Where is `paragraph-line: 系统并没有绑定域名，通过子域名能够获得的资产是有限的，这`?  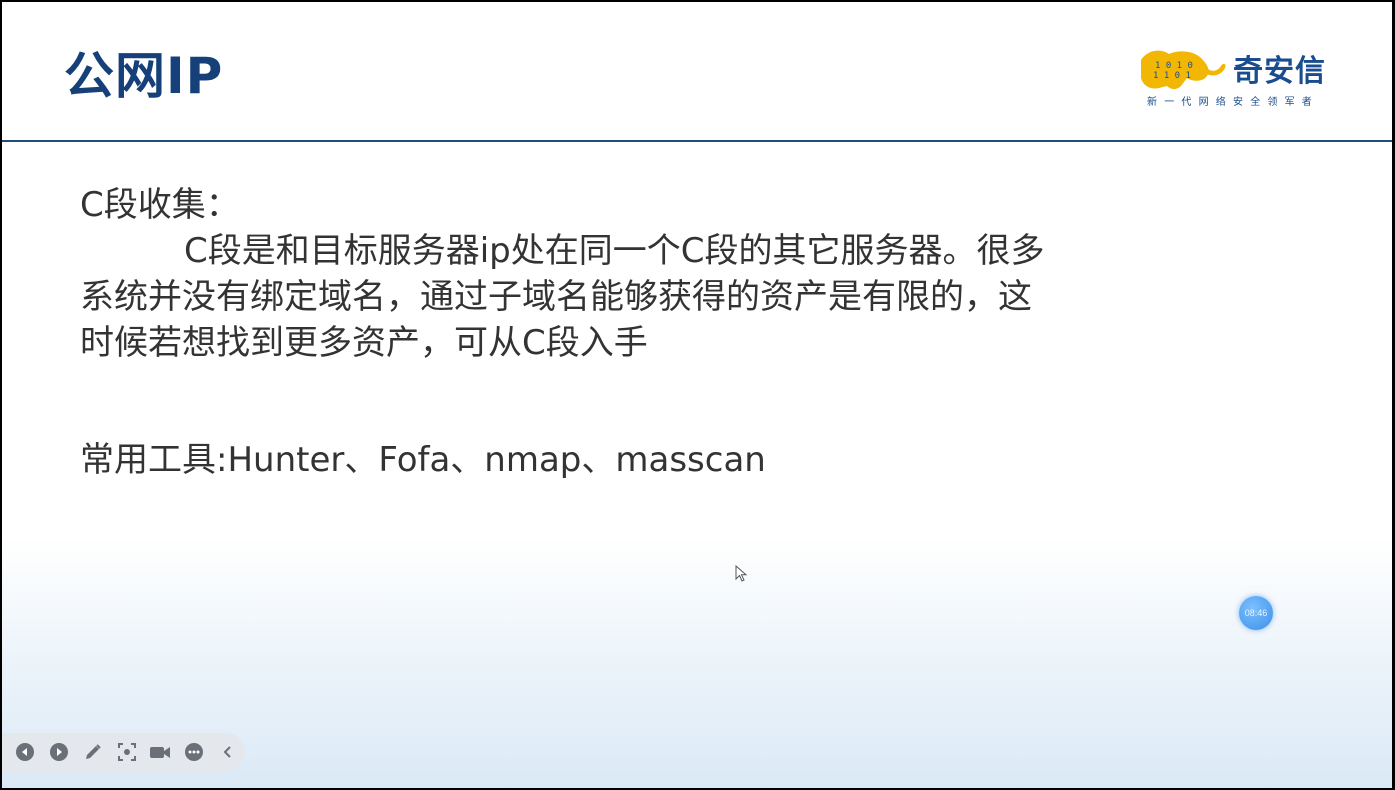 paragraph-line: 系统并没有绑定域名，通过子域名能够获得的资产是有限的，这 is located at coordinates (556, 297).